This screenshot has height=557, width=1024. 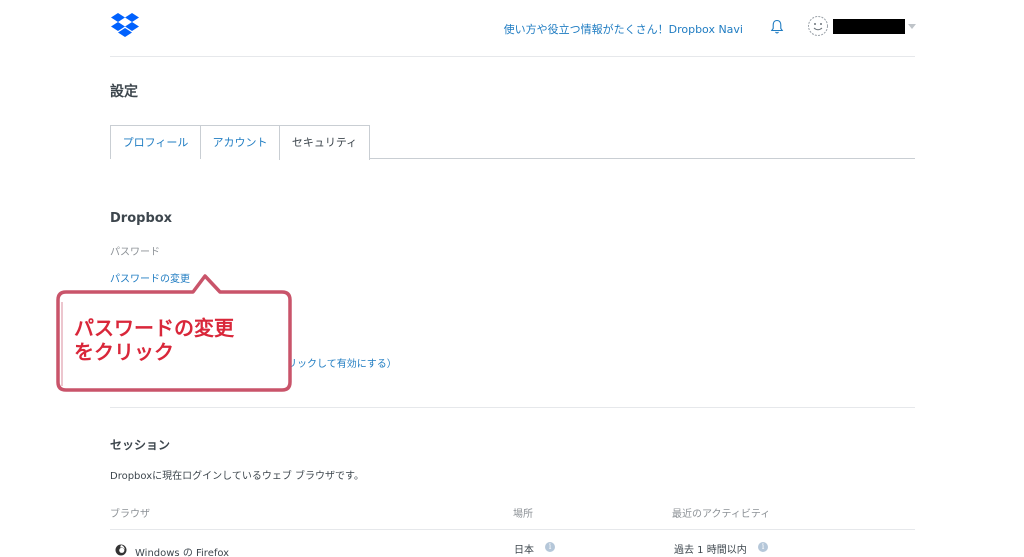 I want to click on tab-security: セキュリティ, so click(x=324, y=142).